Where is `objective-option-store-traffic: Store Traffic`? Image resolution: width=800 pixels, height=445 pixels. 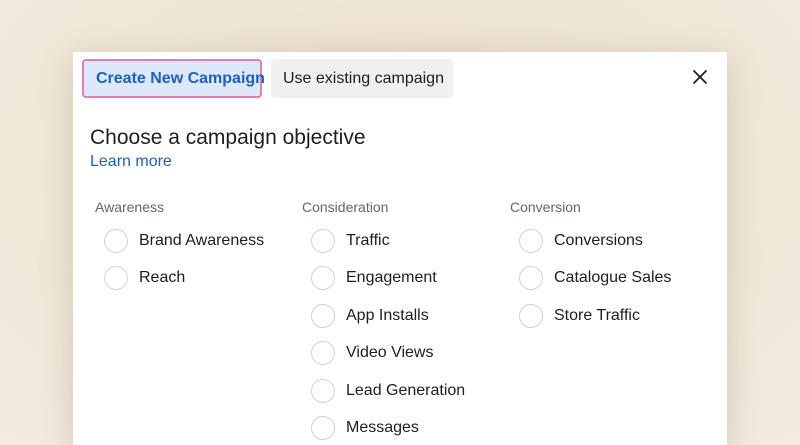 objective-option-store-traffic: Store Traffic is located at coordinates (612, 316).